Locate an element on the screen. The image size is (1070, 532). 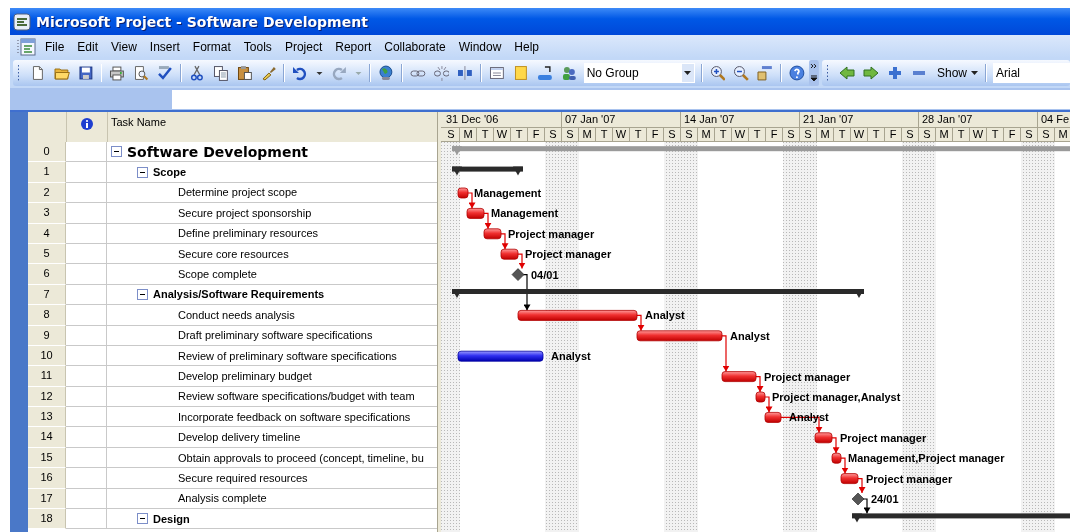
brush-icon is located at coordinates (268, 73).